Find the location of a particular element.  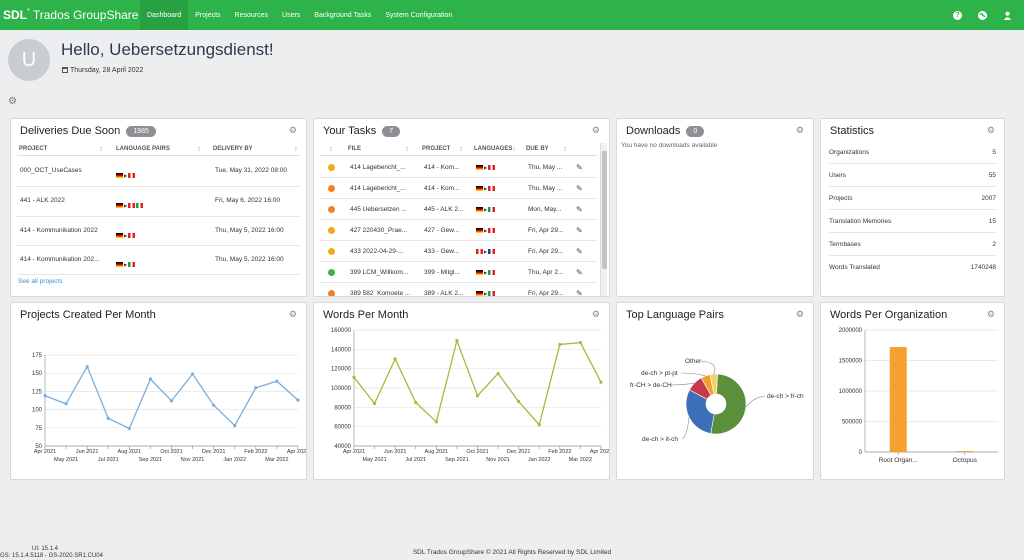

x-tick-label: Jul 2021 is located at coordinates (415, 460).